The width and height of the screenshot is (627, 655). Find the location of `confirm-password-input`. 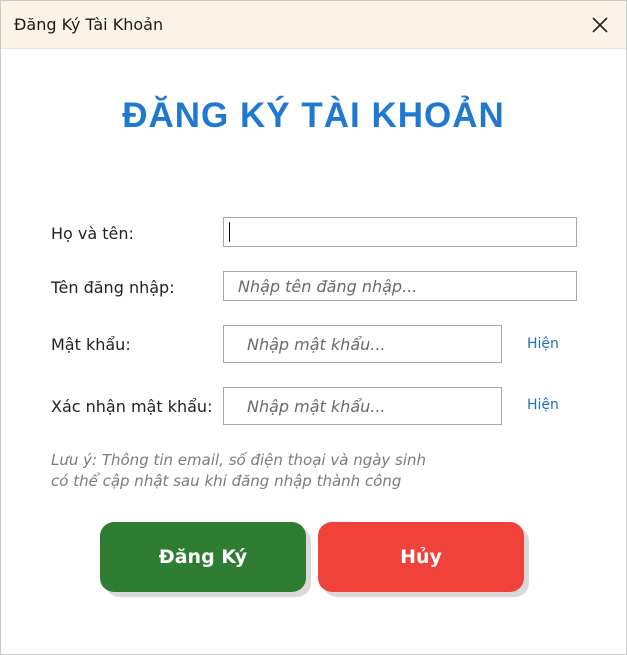

confirm-password-input is located at coordinates (362, 406).